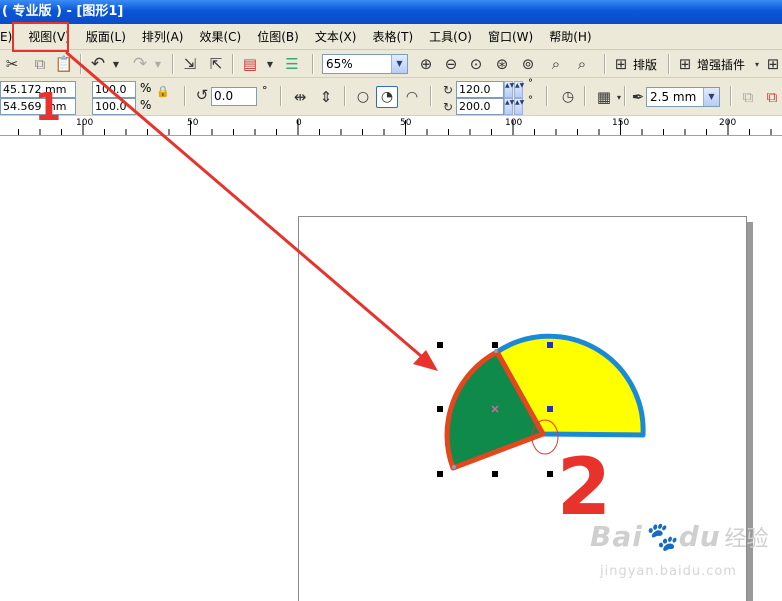 The image size is (782, 601). Describe the element at coordinates (773, 64) in the screenshot. I see `toolbar-overflow-icon: ⊞` at that location.